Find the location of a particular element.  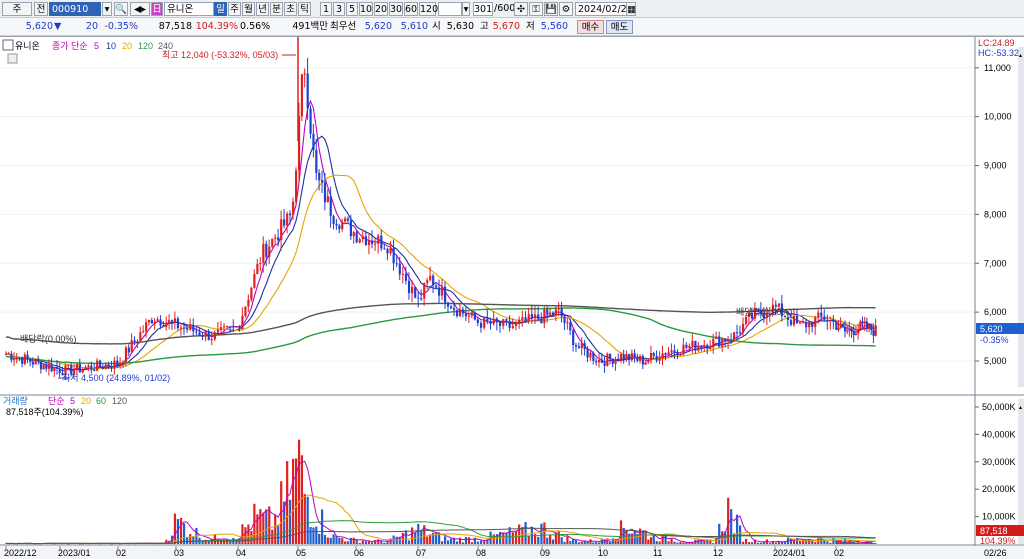

sell-button: 매도 is located at coordinates (619, 27).